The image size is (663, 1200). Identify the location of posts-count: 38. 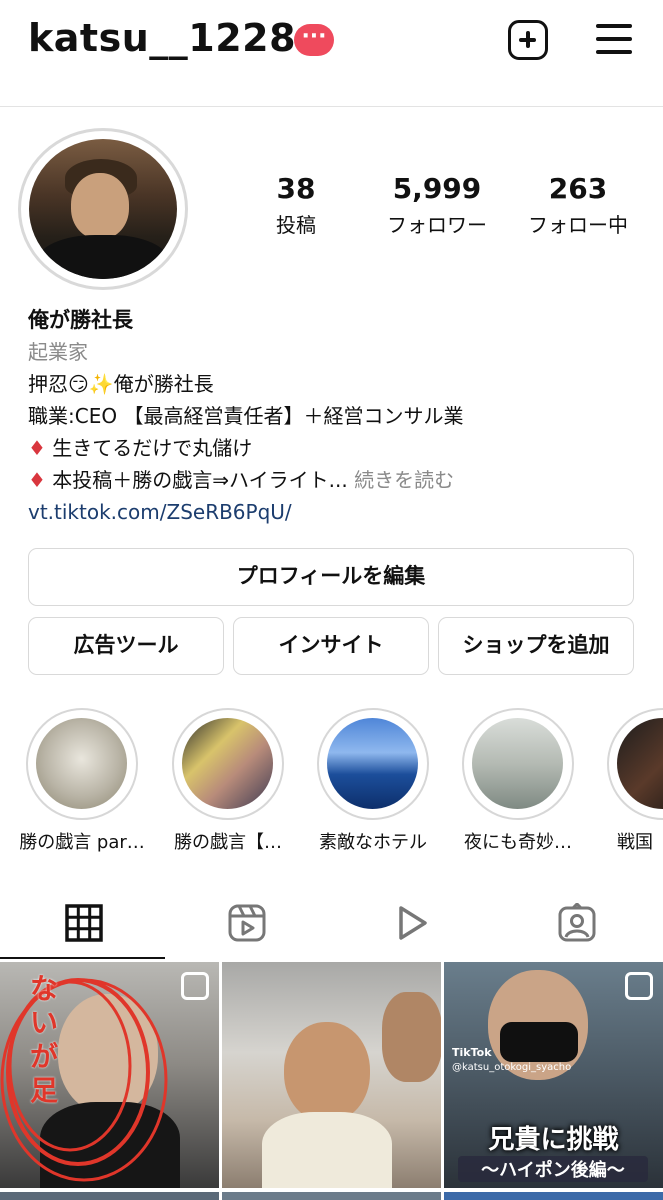
(296, 188).